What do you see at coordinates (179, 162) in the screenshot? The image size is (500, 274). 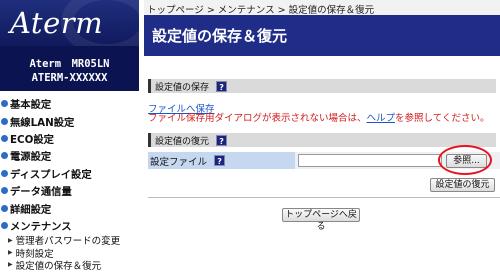 I see `row-label-text: 設定ファイル` at bounding box center [179, 162].